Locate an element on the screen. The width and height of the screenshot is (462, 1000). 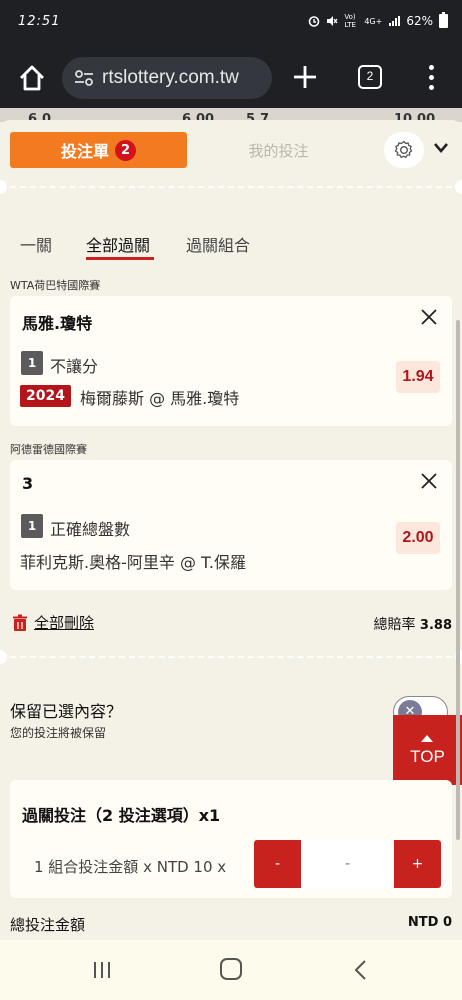
odds-value: 2.00 is located at coordinates (418, 538).